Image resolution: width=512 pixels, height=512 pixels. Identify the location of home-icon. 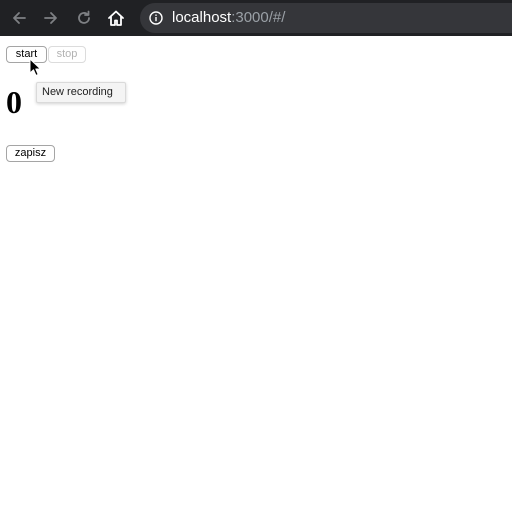
(116, 18).